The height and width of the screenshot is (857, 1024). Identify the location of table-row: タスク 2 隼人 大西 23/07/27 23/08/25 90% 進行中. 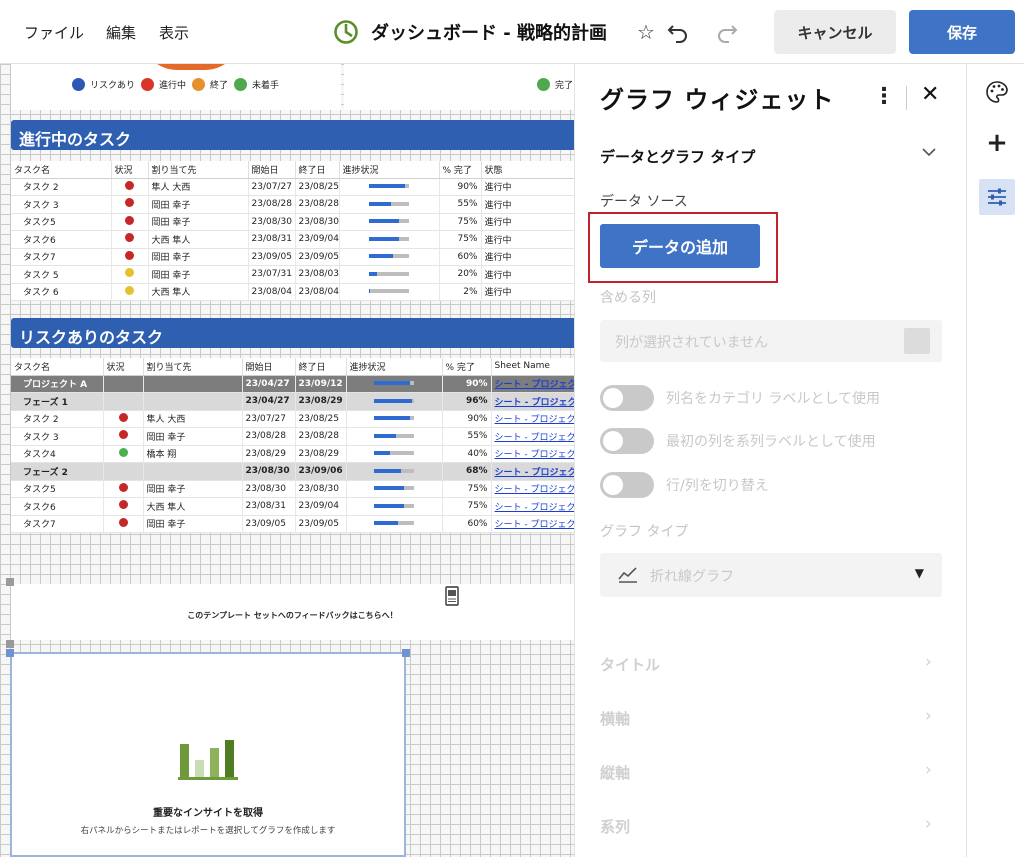
(292, 187).